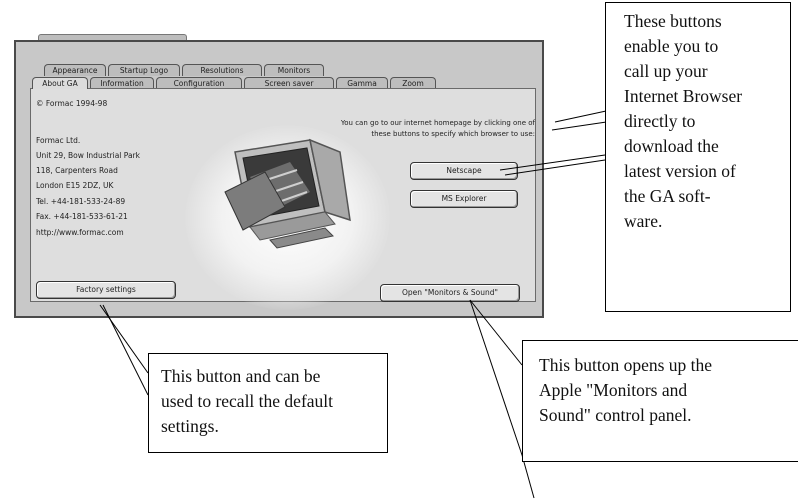 This screenshot has width=798, height=502. Describe the element at coordinates (680, 171) in the screenshot. I see `callout-line: latest version of` at that location.